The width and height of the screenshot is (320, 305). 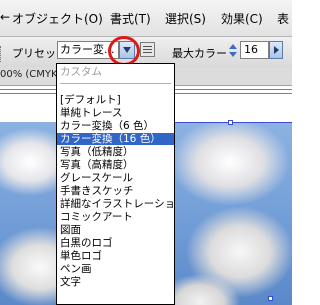 I want to click on max-colors-stepper, so click(x=234, y=50).